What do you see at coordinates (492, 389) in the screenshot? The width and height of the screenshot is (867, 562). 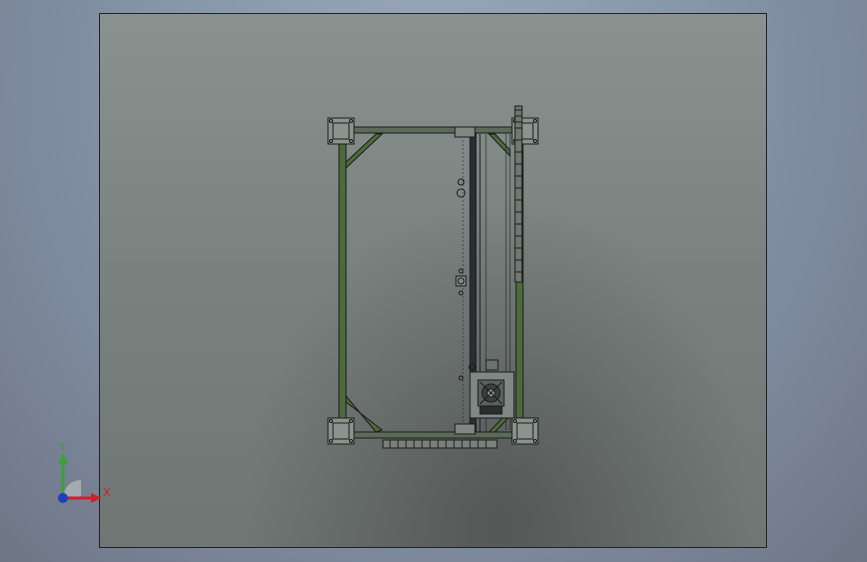 I see `spindle-carriage` at bounding box center [492, 389].